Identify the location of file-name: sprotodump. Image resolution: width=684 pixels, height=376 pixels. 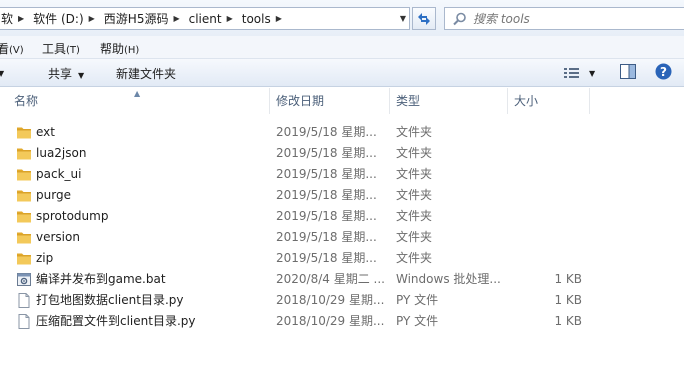
(72, 216).